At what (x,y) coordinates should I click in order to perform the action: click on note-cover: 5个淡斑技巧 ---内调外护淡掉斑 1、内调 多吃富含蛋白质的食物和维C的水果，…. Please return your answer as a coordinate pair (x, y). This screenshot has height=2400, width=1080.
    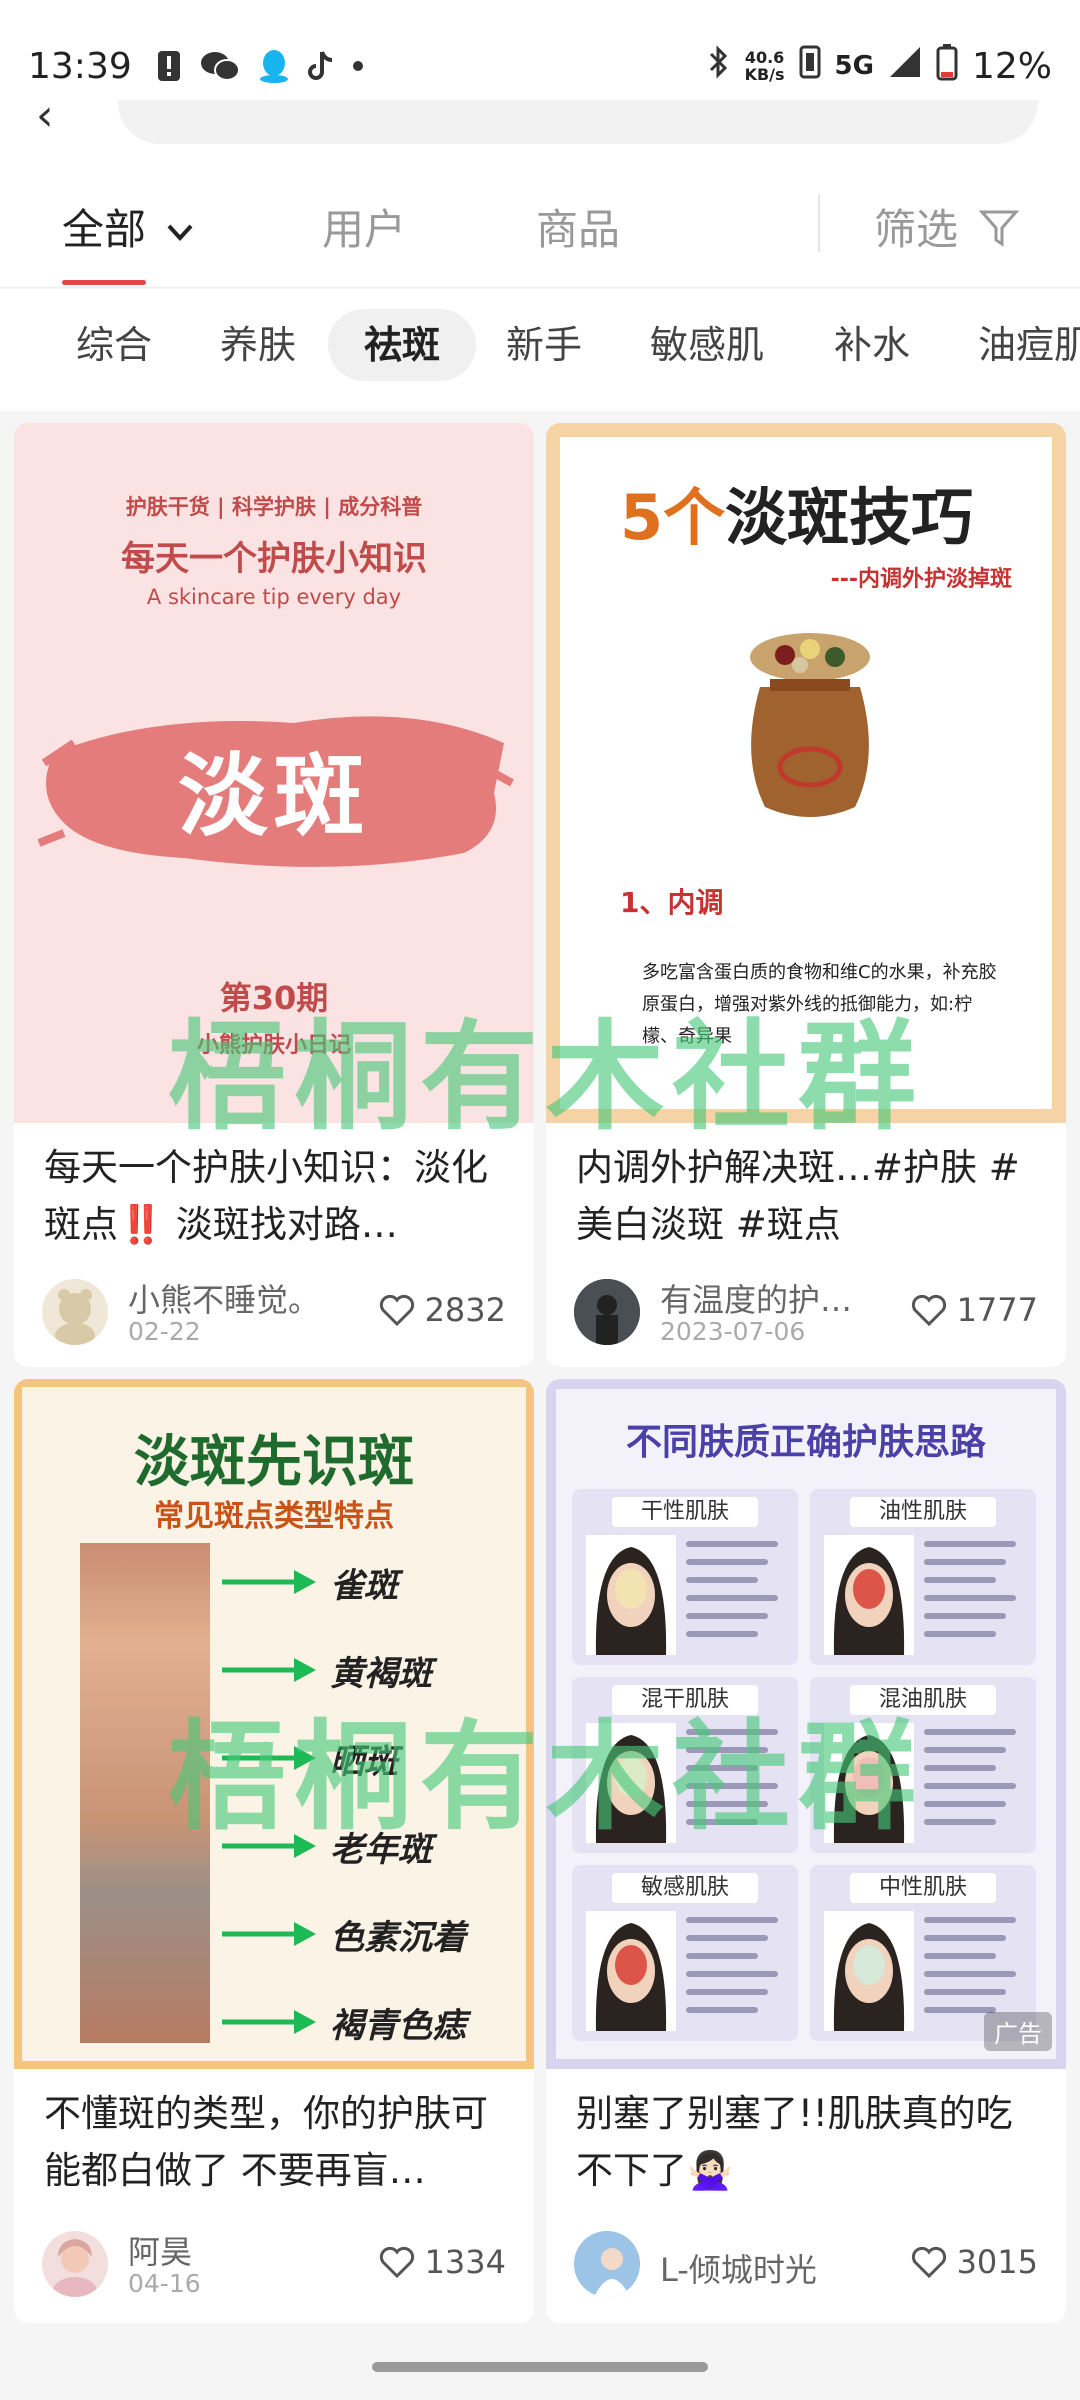
    Looking at the image, I should click on (806, 773).